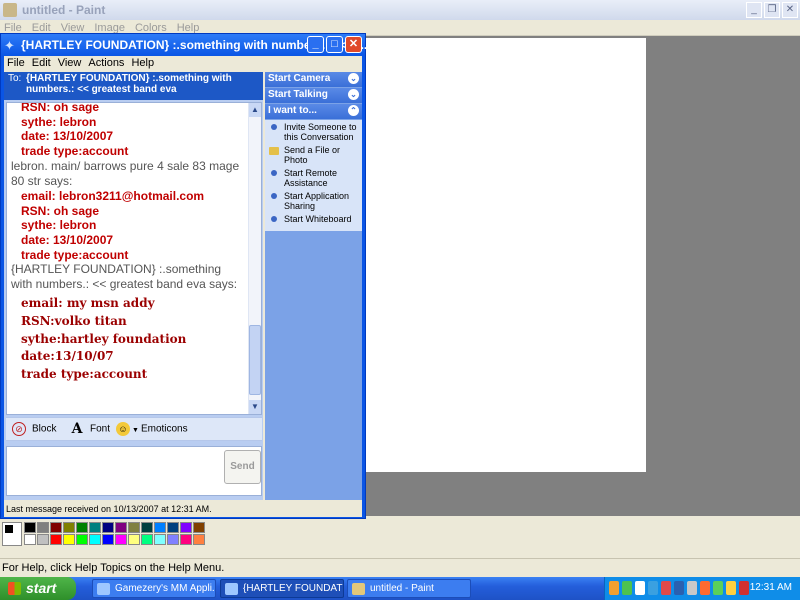  Describe the element at coordinates (152, 27) in the screenshot. I see `paint-menu-colors: Colors` at that location.